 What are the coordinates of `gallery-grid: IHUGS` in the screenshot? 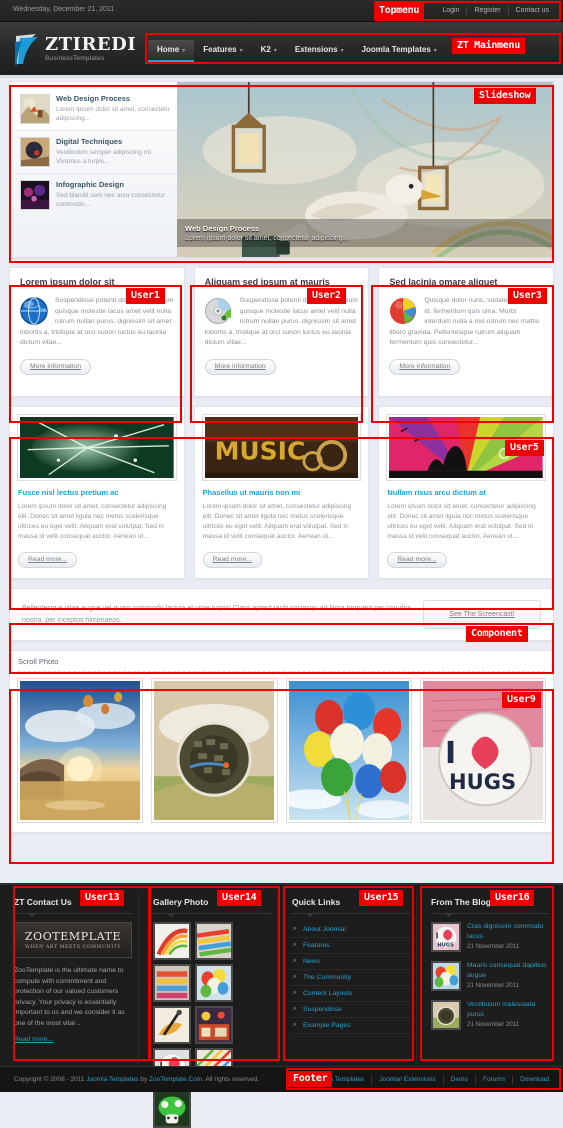 It's located at (212, 1025).